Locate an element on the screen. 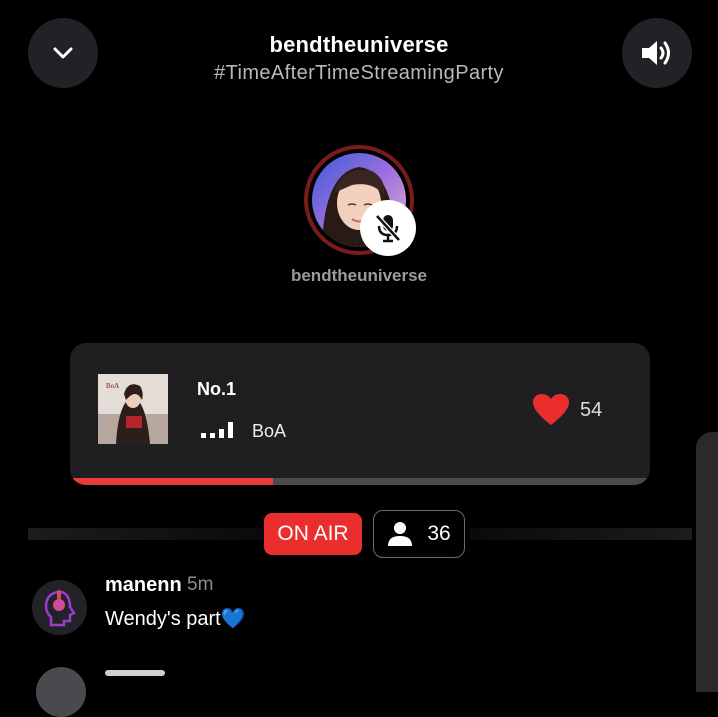  album-art-label: BoA is located at coordinates (112, 386).